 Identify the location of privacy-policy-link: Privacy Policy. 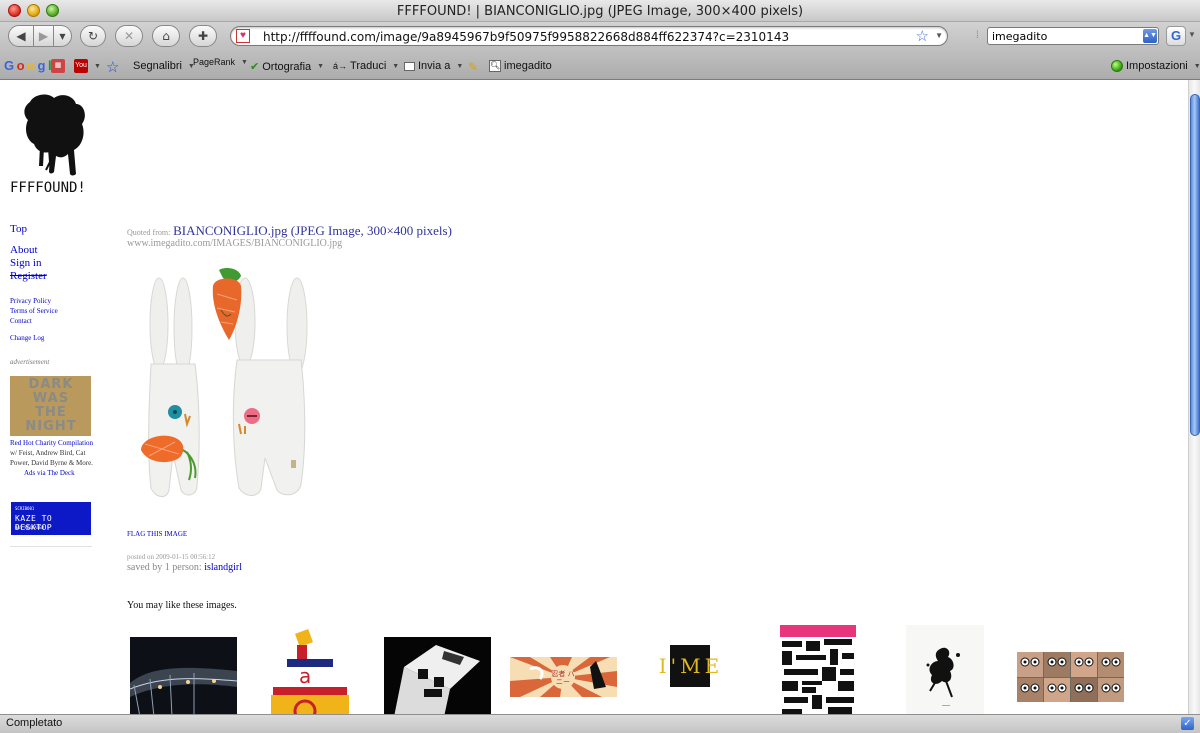
(34, 301).